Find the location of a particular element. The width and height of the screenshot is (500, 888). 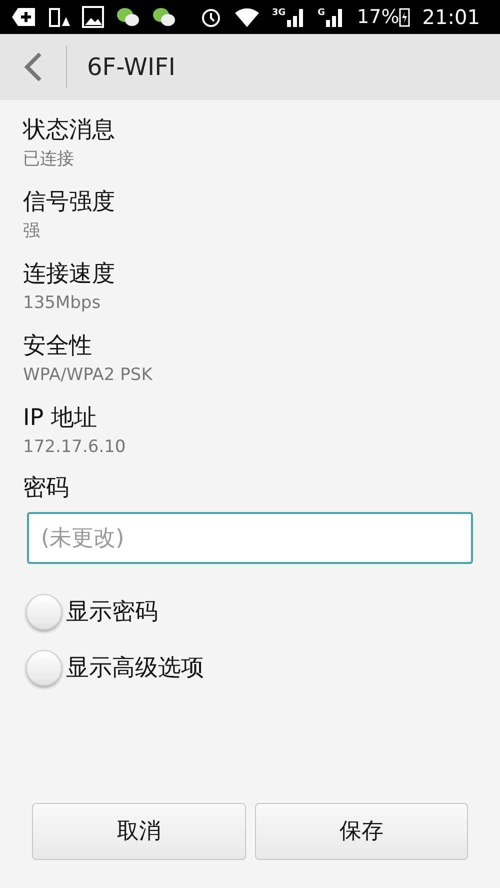

option-label: 显示密码 is located at coordinates (112, 612).